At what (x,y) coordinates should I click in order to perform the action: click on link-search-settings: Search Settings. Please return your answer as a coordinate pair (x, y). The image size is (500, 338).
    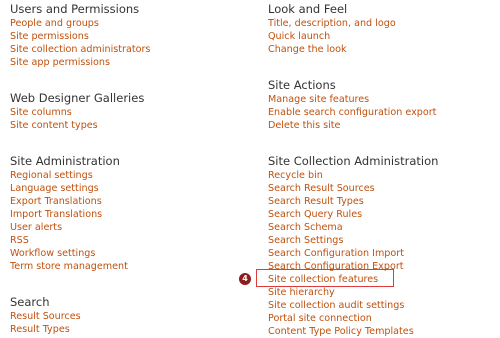
    Looking at the image, I should click on (353, 240).